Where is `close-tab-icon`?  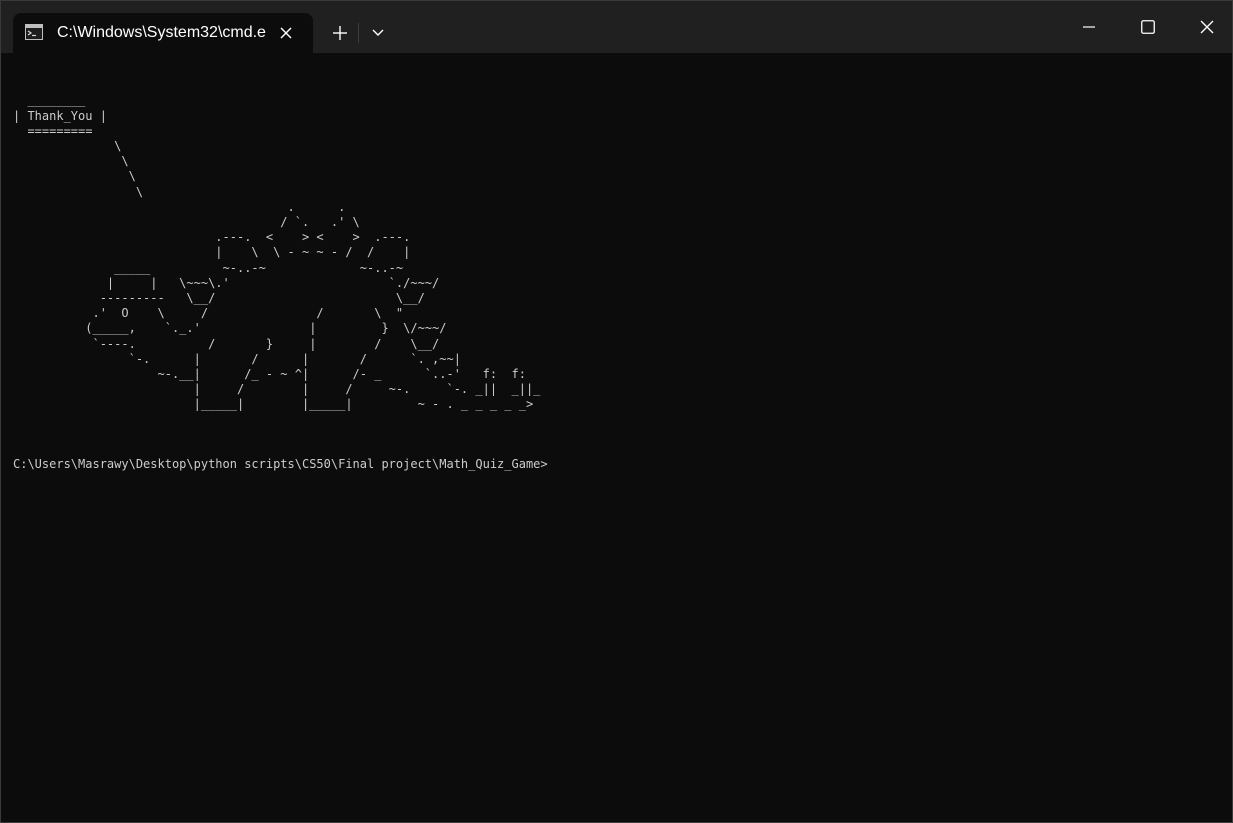
close-tab-icon is located at coordinates (286, 33).